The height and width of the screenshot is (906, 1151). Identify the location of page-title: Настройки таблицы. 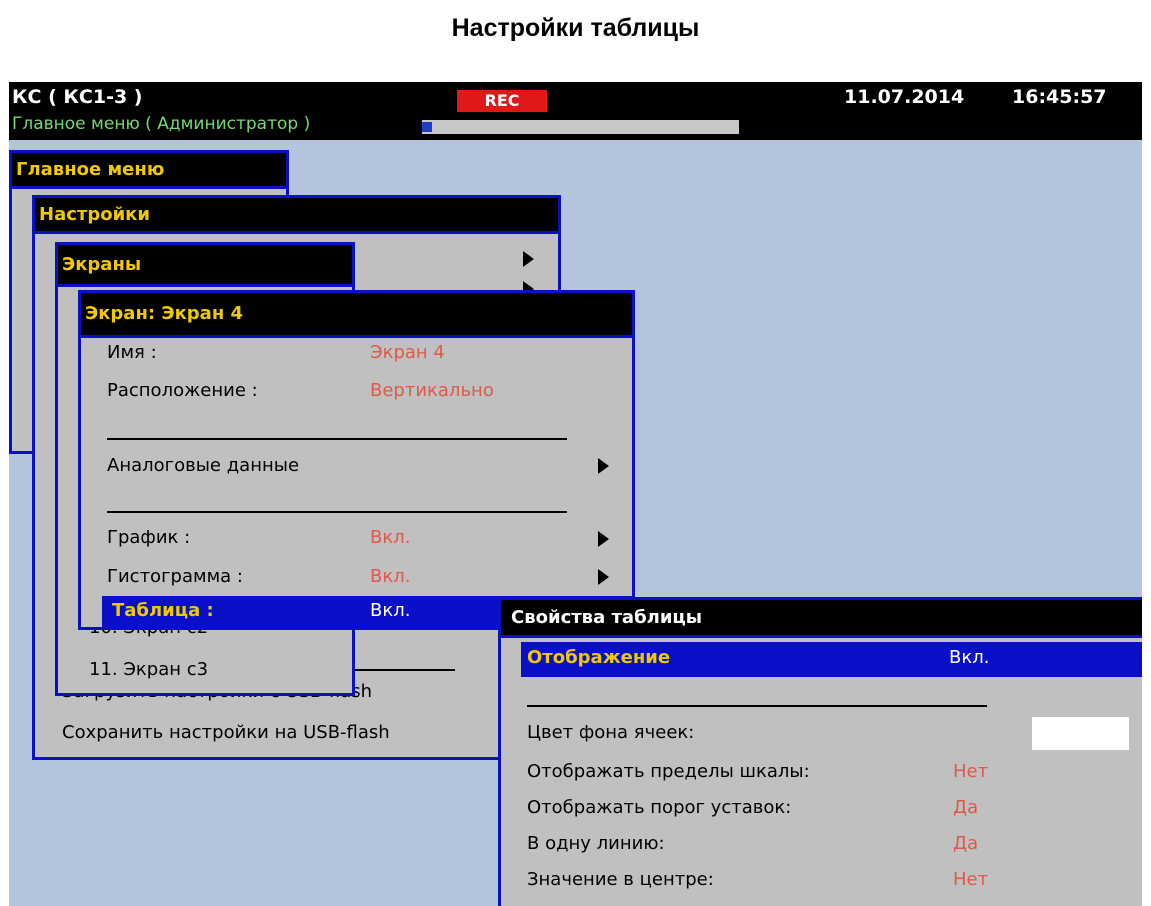
(575, 28).